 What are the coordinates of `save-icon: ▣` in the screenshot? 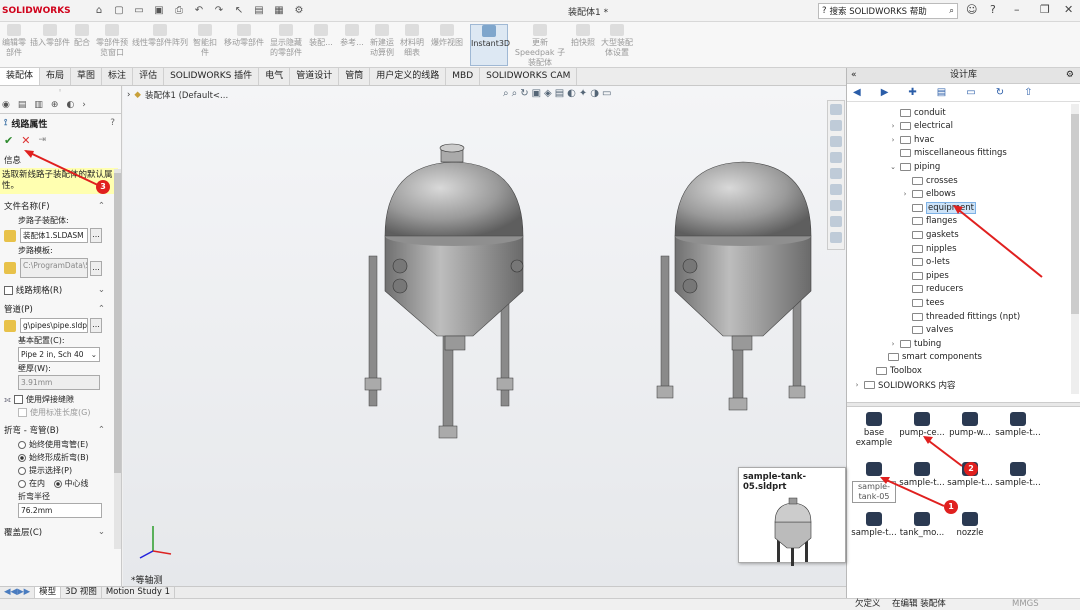 It's located at (159, 10).